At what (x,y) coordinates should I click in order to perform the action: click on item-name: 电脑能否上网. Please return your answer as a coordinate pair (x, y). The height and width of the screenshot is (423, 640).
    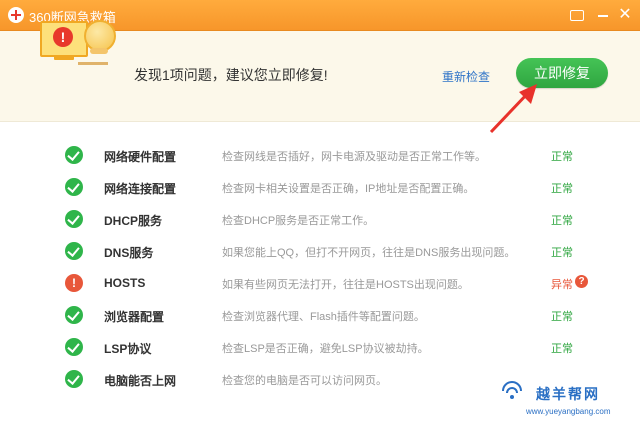
    Looking at the image, I should click on (140, 381).